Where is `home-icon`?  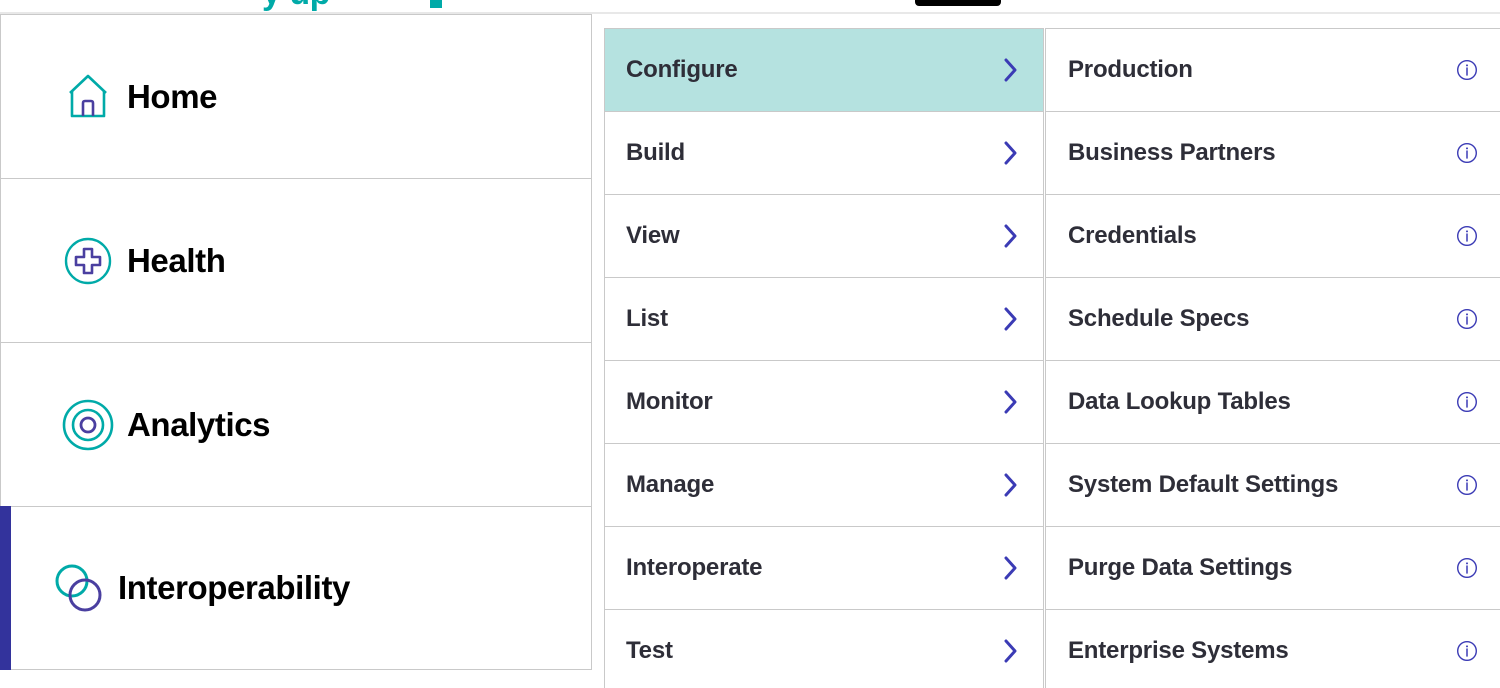 home-icon is located at coordinates (88, 97).